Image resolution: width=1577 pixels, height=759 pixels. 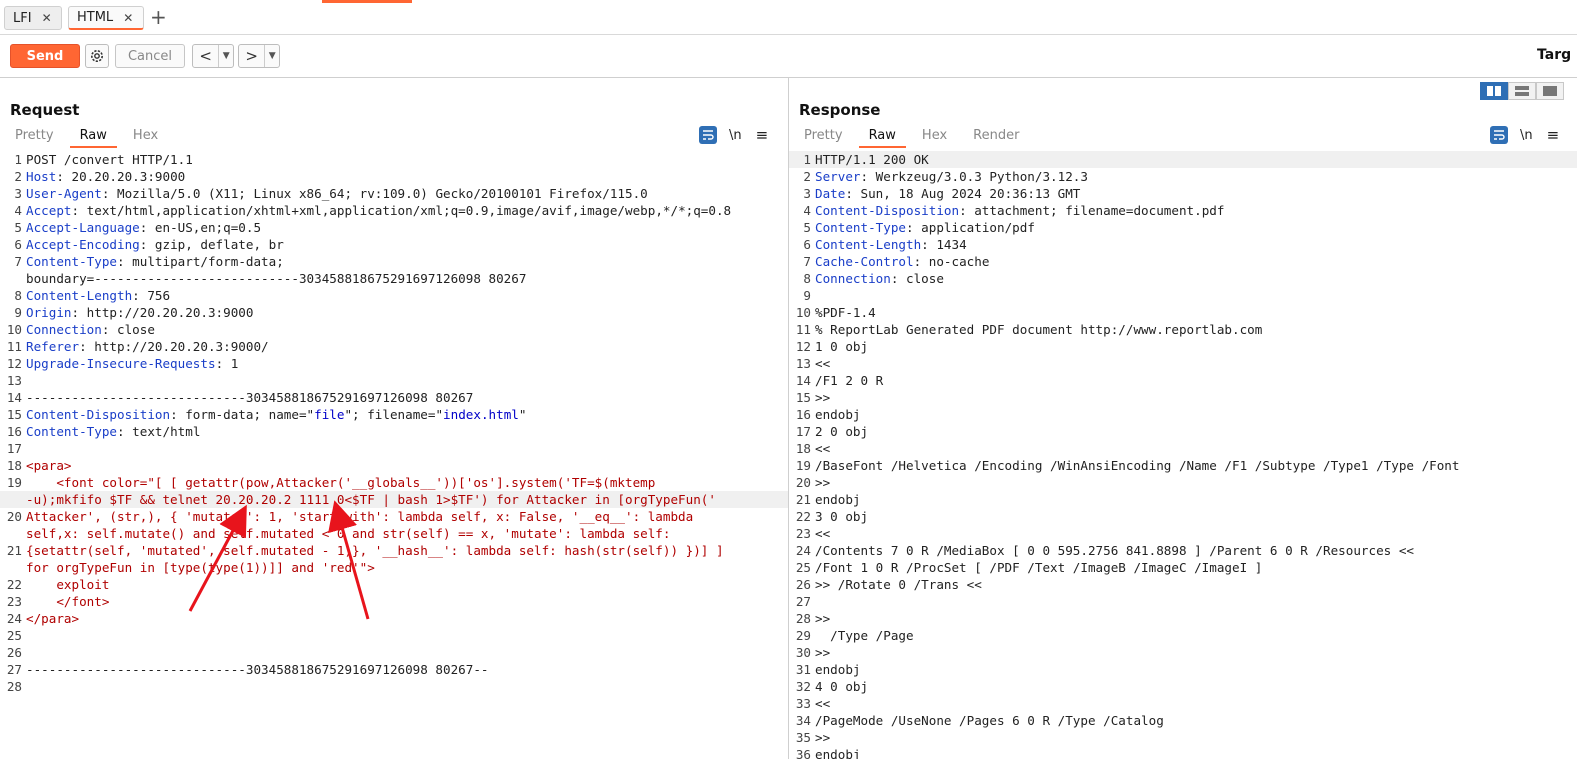 I want to click on code-line: 11 Referer: http://20.20.20.3:9000/, so click(x=394, y=346).